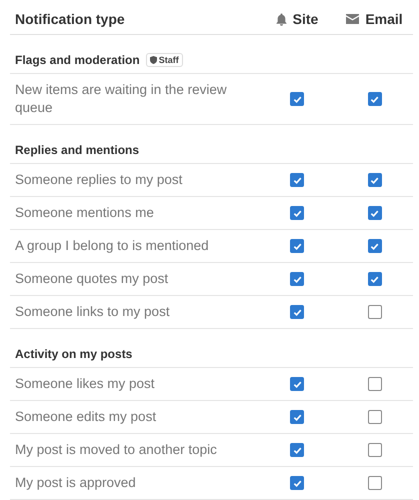 This screenshot has width=419, height=500. I want to click on envelope-icon, so click(353, 19).